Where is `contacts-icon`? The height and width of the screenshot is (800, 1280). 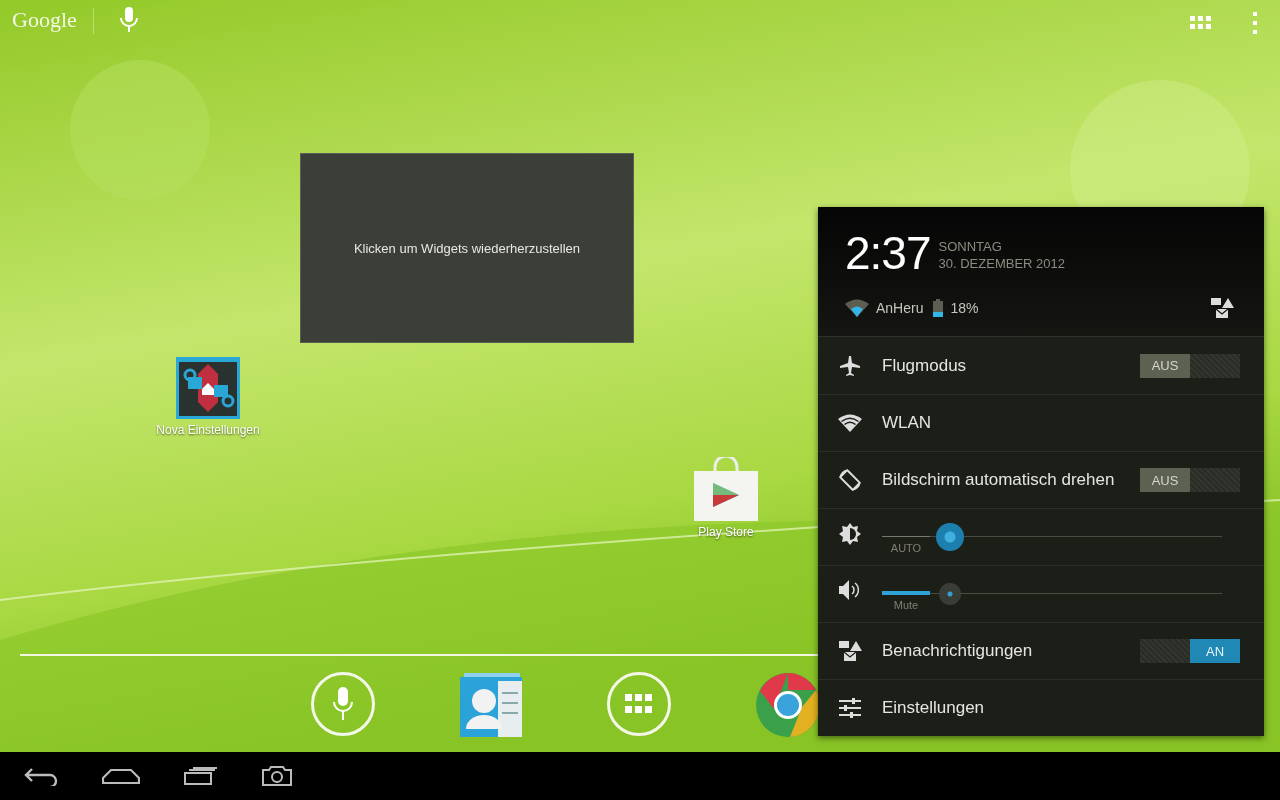
contacts-icon is located at coordinates (492, 705).